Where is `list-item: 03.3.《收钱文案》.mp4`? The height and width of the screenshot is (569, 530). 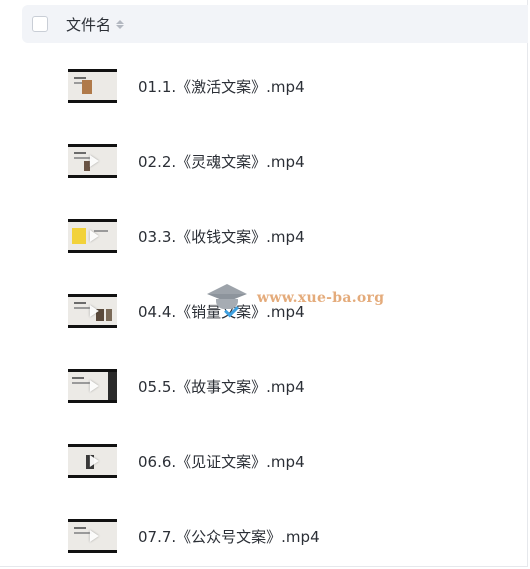 list-item: 03.3.《收钱文案》.mp4 is located at coordinates (264, 236).